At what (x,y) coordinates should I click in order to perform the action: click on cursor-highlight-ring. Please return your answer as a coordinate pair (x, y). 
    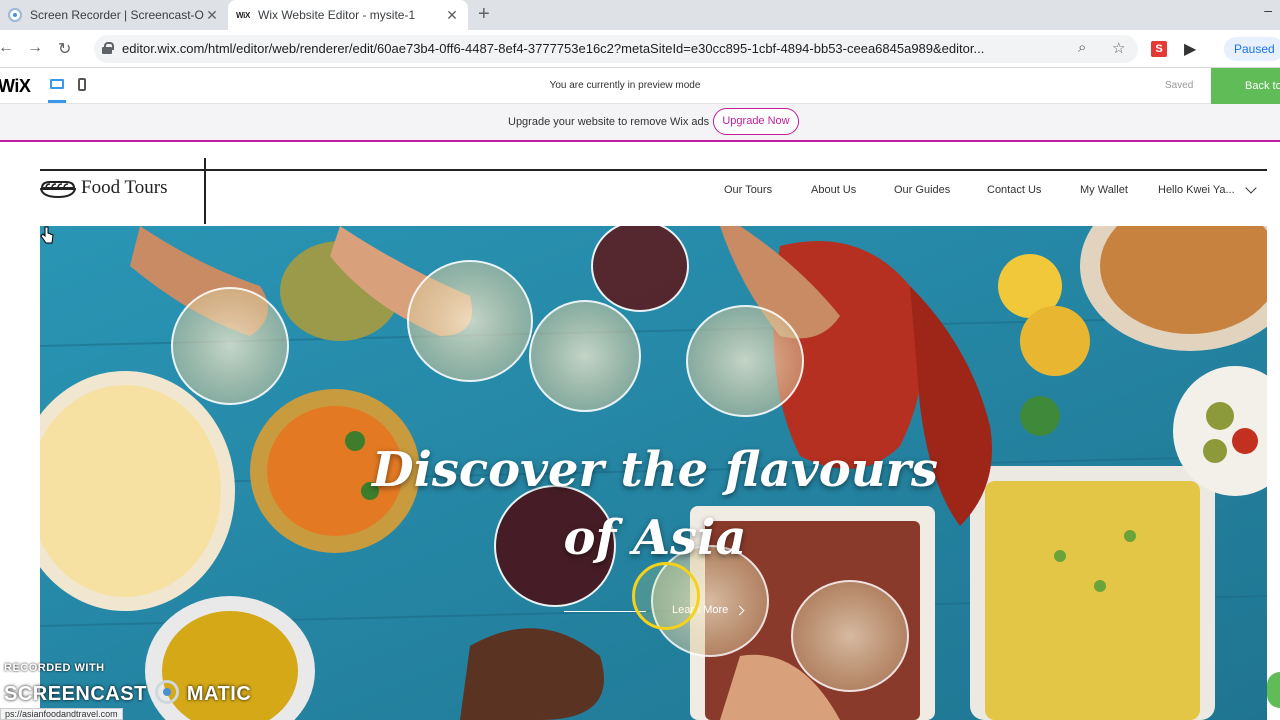
    Looking at the image, I should click on (666, 596).